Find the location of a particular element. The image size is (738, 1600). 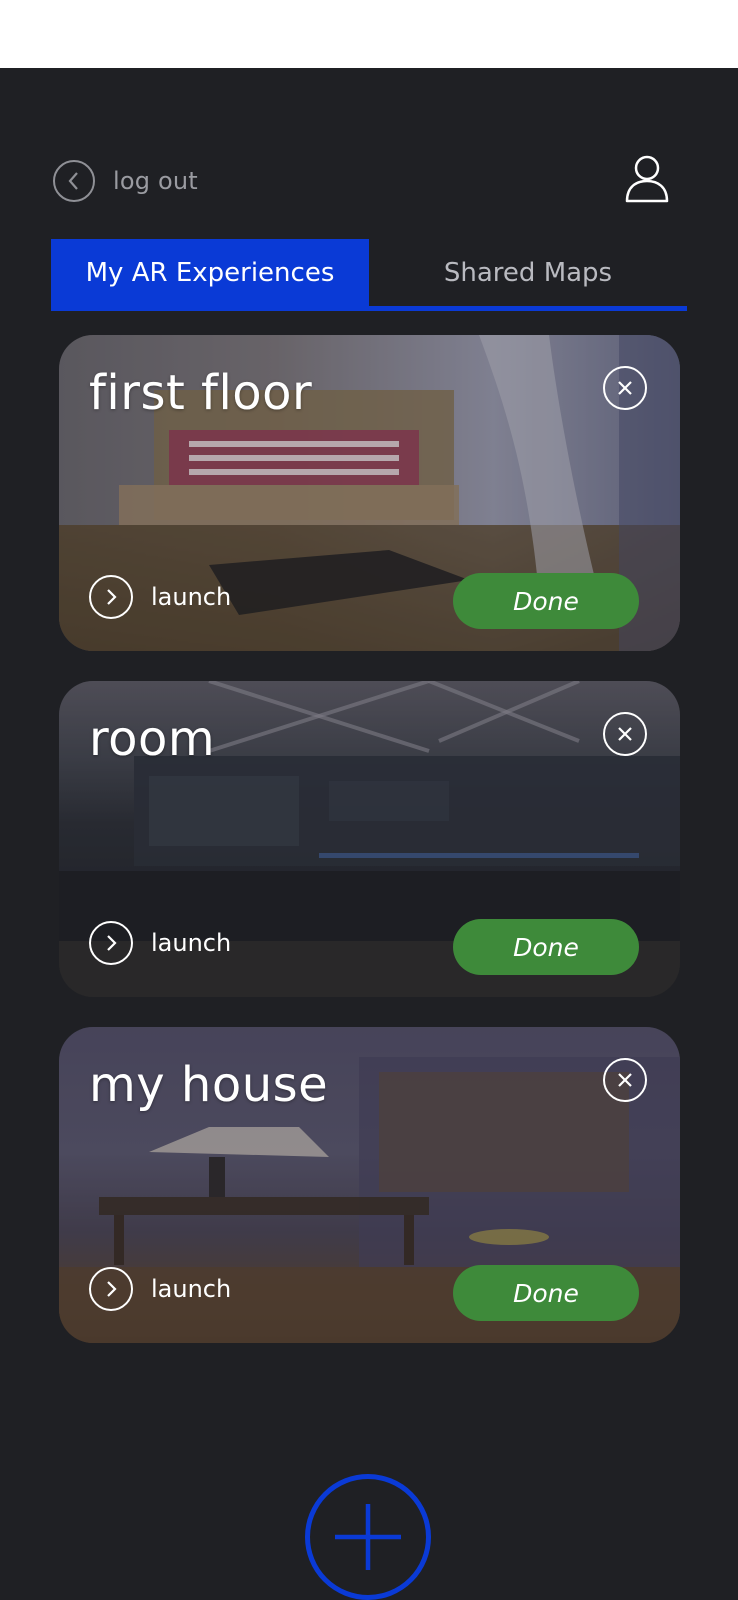

logout-label: log out is located at coordinates (155, 181).